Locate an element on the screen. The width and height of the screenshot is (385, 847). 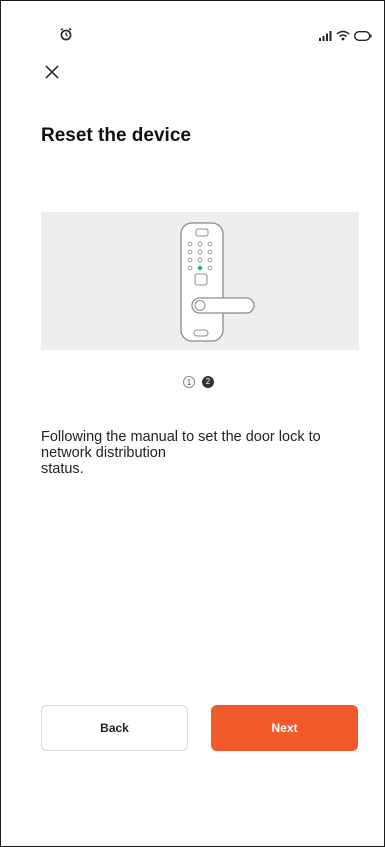
status-bar is located at coordinates (192, 29).